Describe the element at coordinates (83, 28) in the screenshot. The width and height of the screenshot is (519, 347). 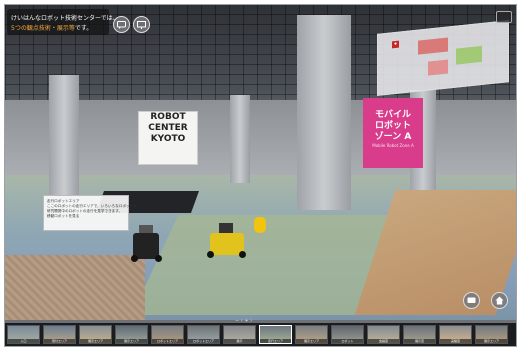
I see `intro-rest: です。` at that location.